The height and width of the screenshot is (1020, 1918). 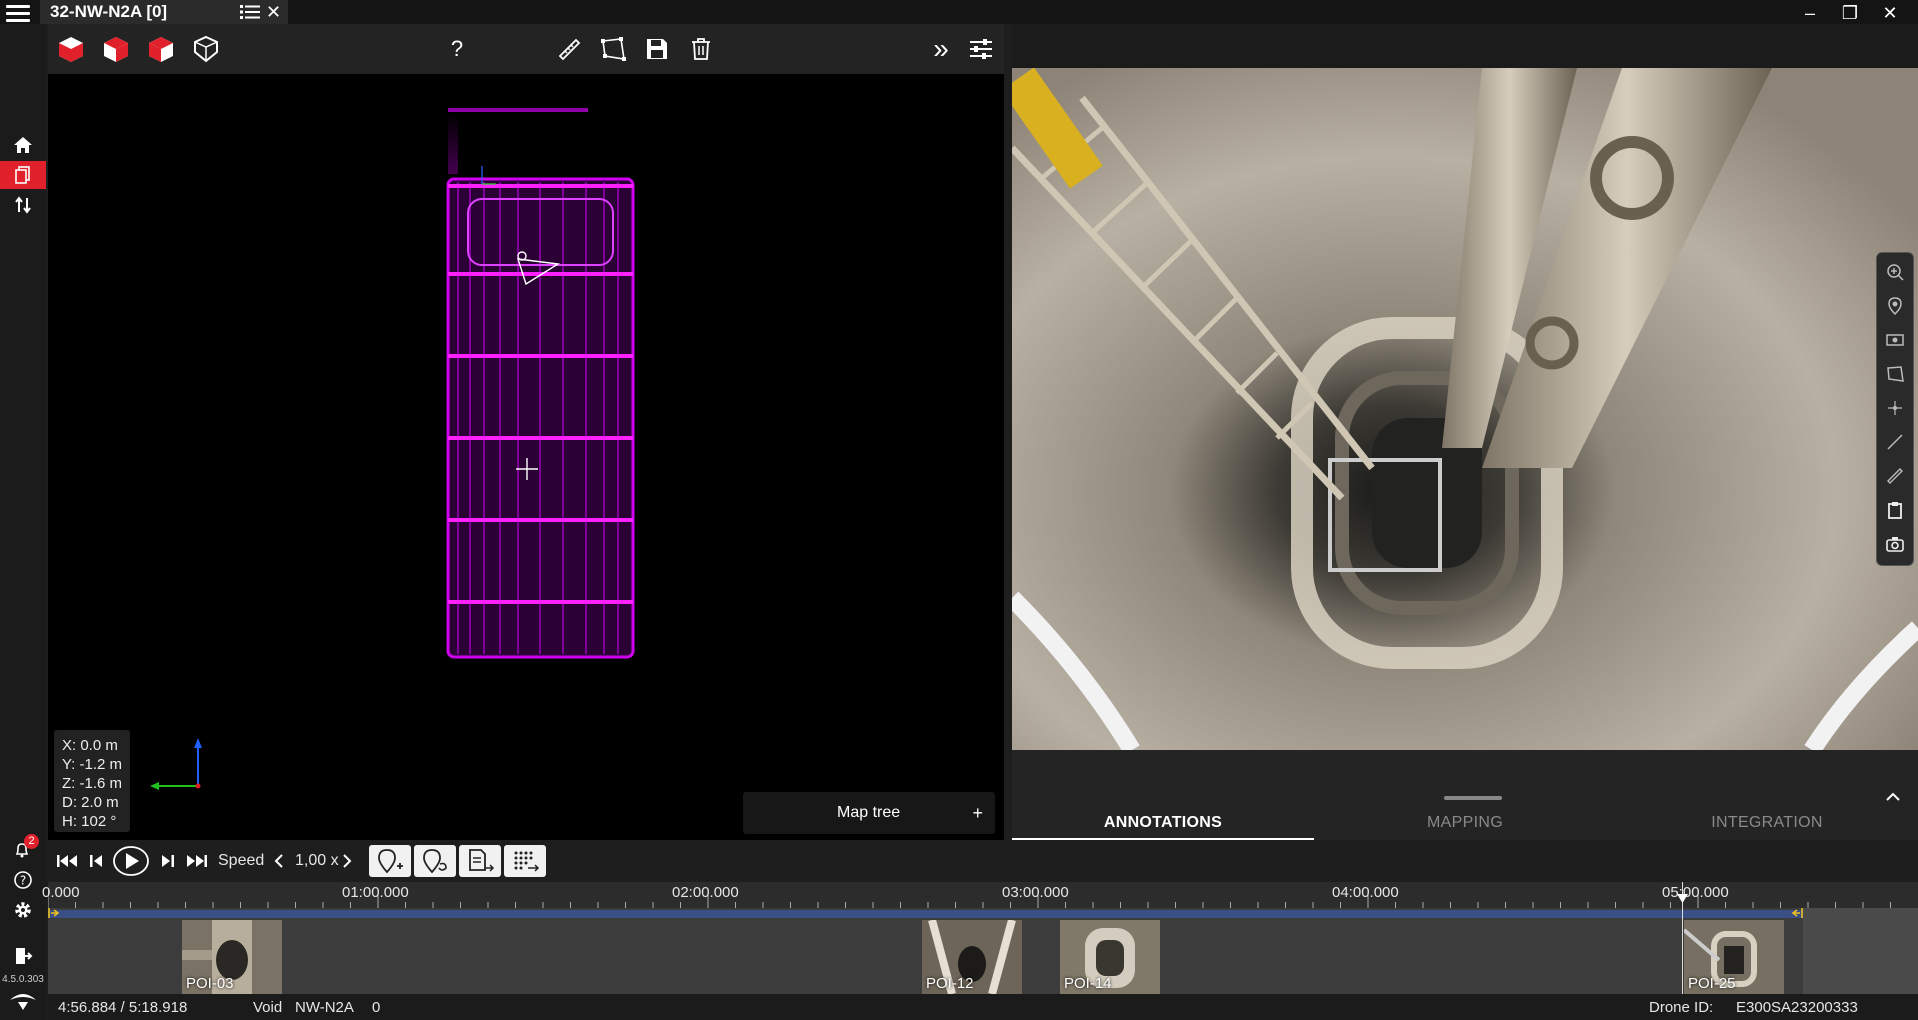 I want to click on step-back-button, so click(x=96, y=861).